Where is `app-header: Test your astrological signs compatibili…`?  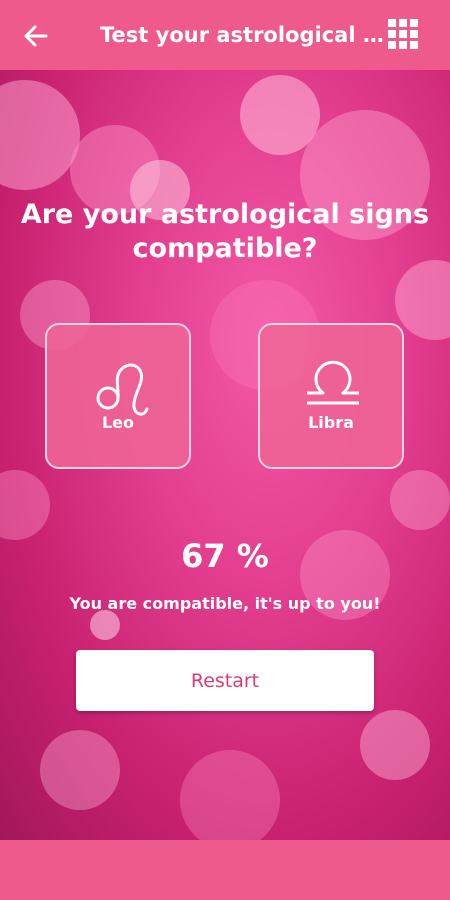 app-header: Test your astrological signs compatibili… is located at coordinates (225, 35).